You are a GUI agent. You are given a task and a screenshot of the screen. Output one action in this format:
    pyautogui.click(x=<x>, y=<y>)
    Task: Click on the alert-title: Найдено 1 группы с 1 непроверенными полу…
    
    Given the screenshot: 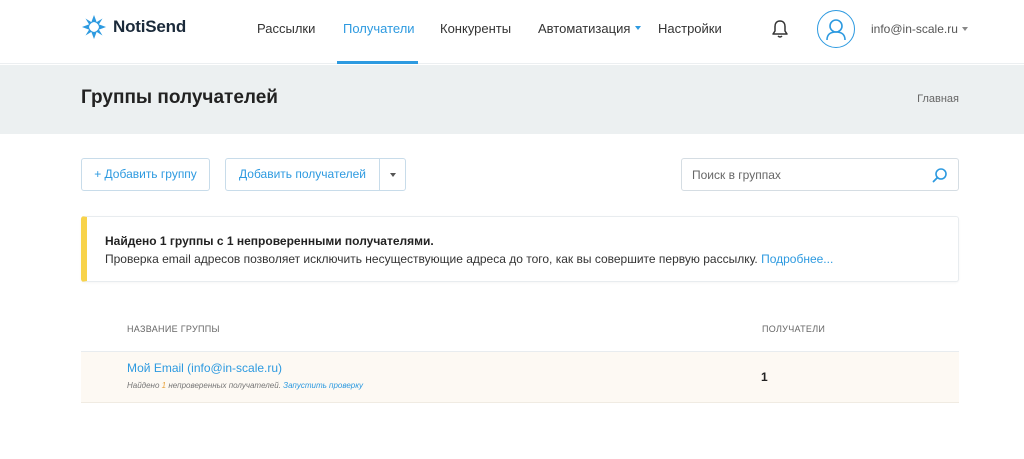 What is the action you would take?
    pyautogui.click(x=269, y=241)
    